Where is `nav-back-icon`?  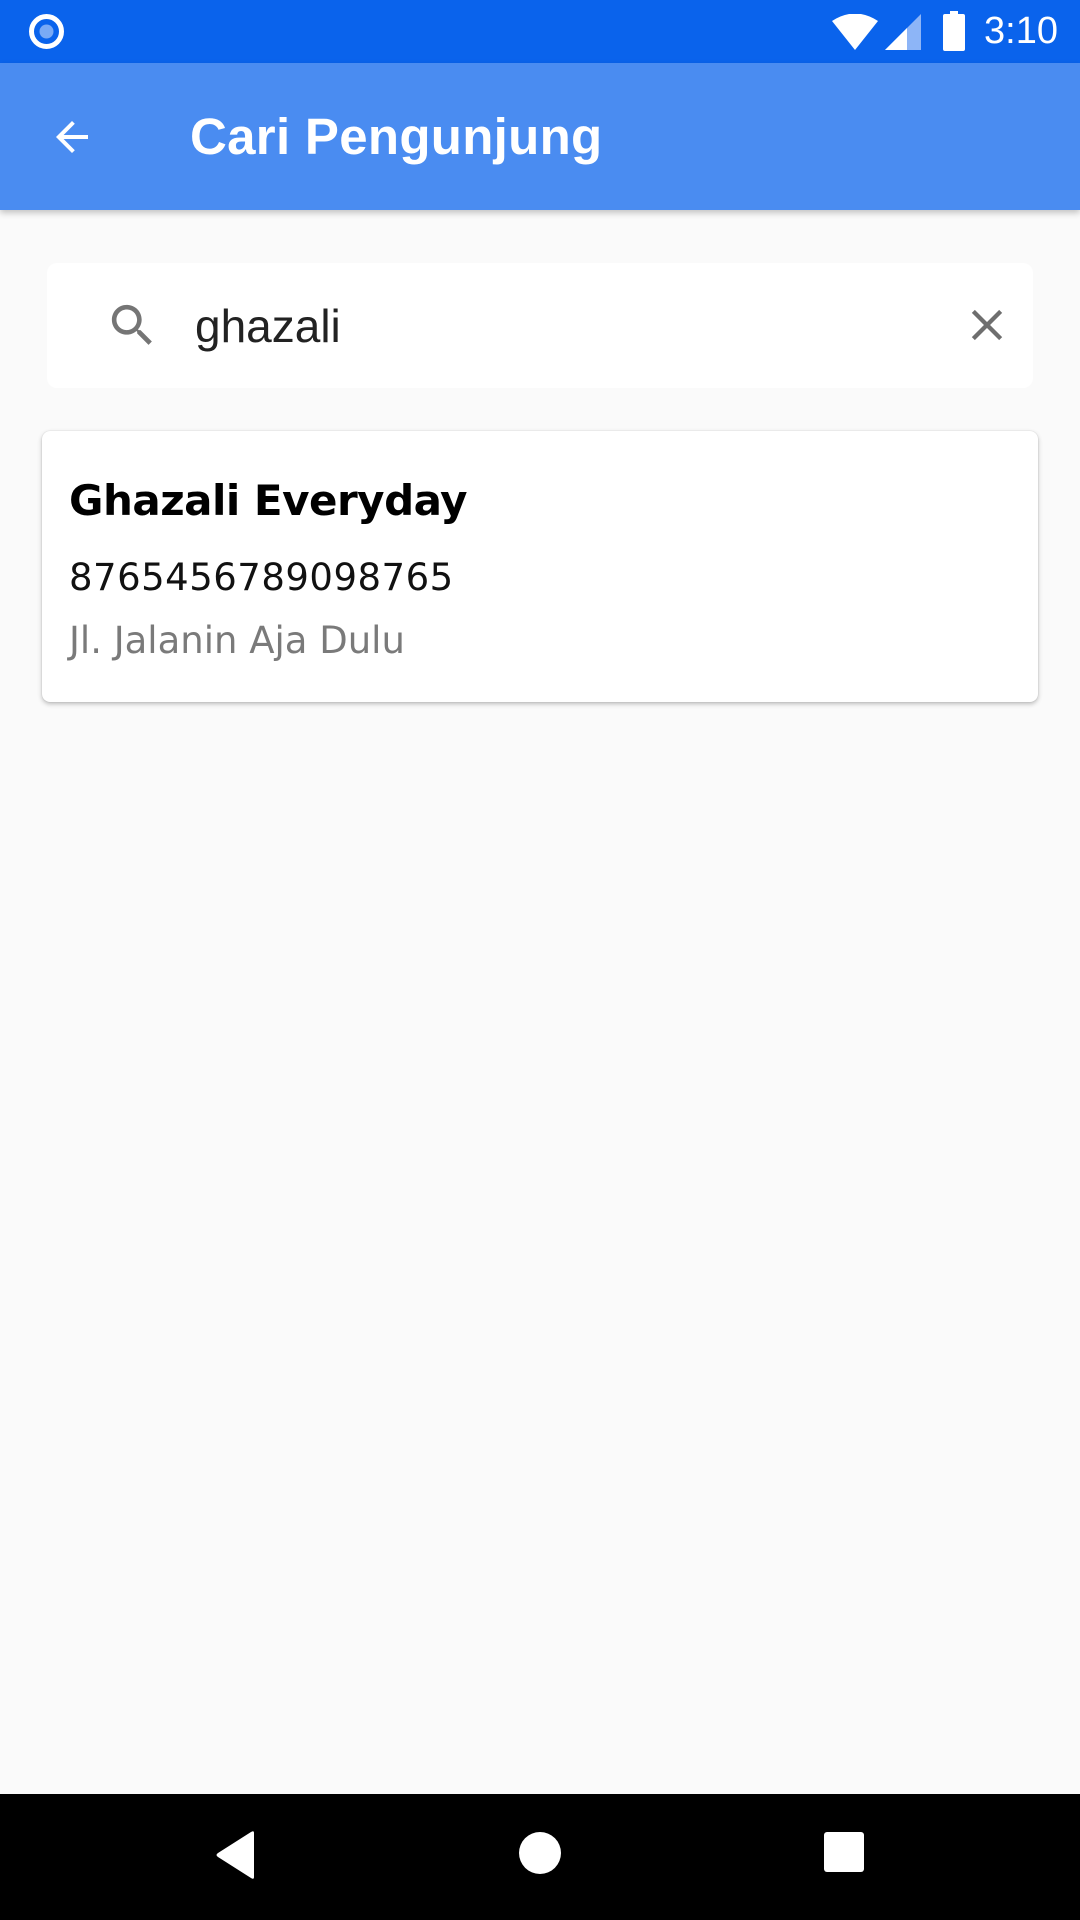 nav-back-icon is located at coordinates (236, 1855).